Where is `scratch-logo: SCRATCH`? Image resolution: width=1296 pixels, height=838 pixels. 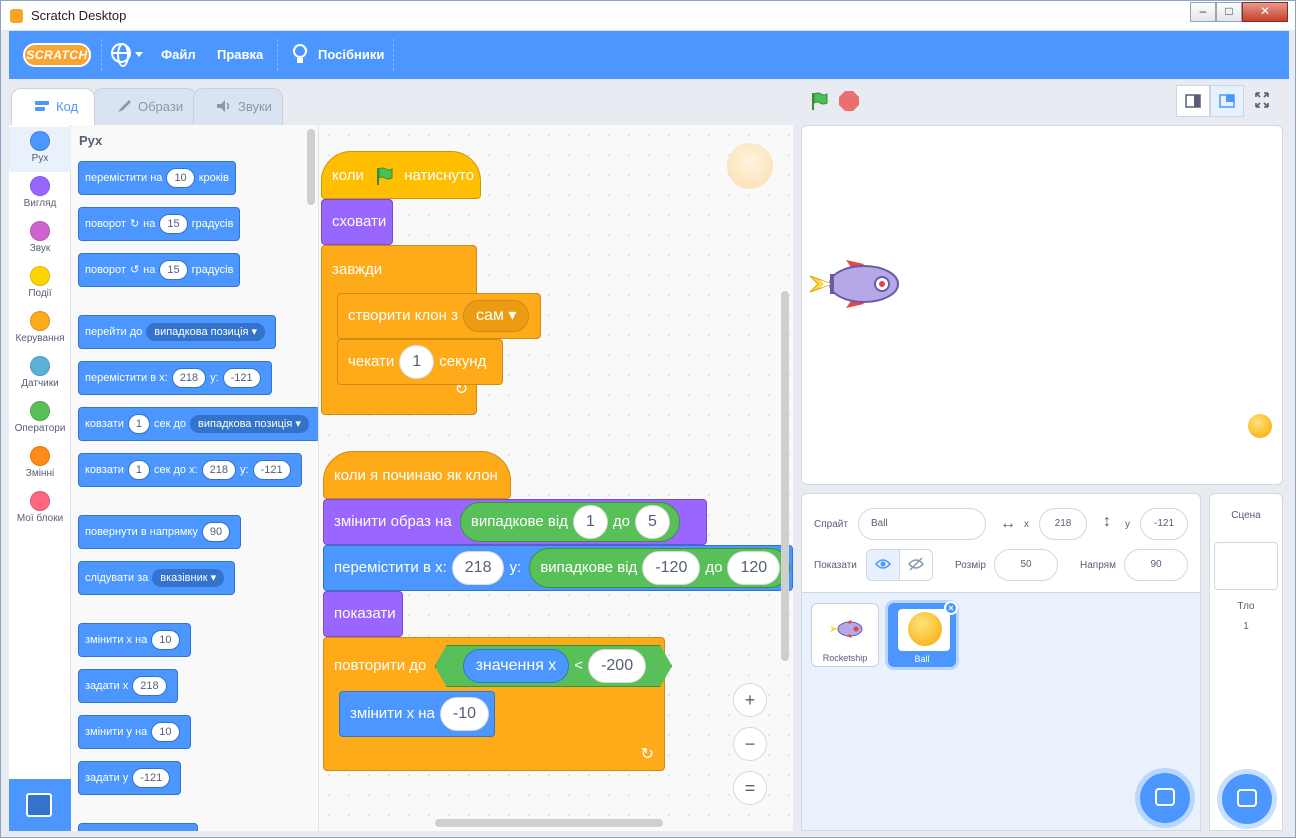 scratch-logo: SCRATCH is located at coordinates (57, 55).